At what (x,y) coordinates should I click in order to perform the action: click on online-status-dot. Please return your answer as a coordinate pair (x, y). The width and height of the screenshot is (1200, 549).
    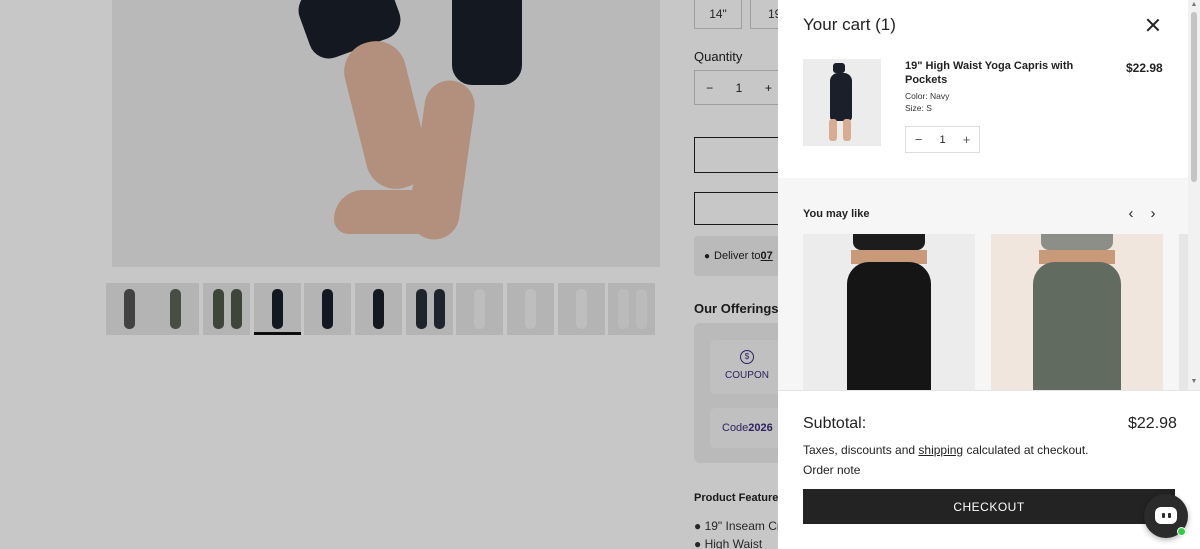
    Looking at the image, I should click on (1181, 531).